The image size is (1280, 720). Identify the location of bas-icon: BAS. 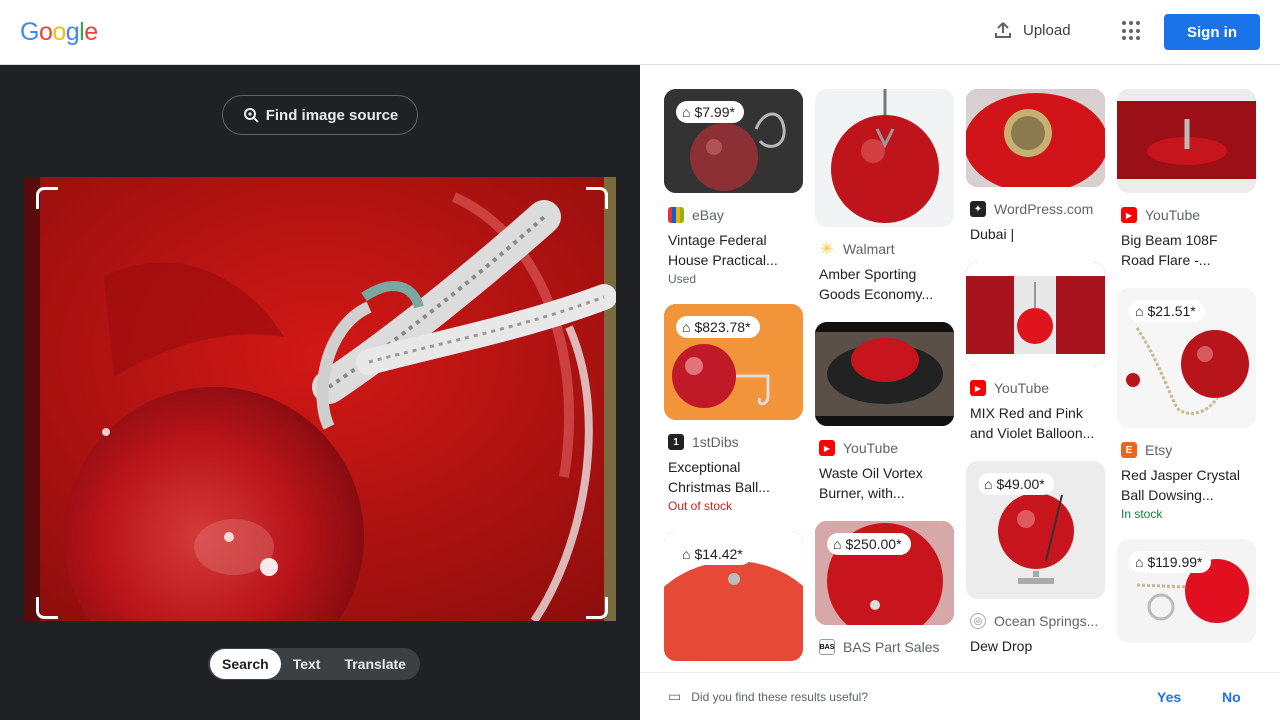
(827, 647).